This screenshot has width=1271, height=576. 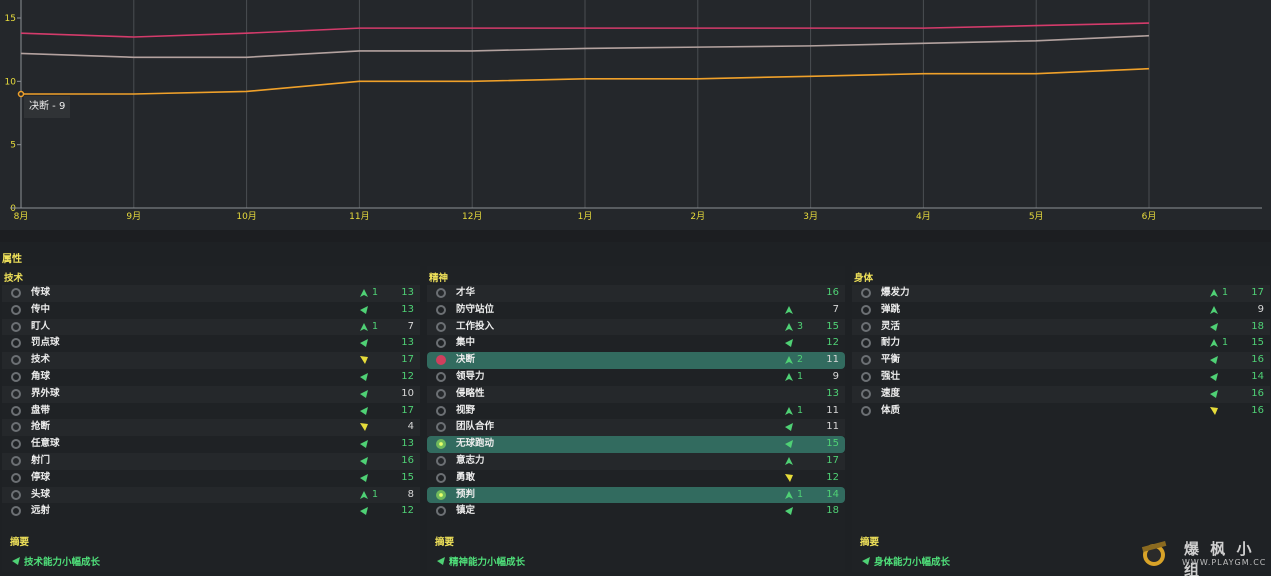 What do you see at coordinates (1061, 327) in the screenshot?
I see `attribute-row: 灵活 18` at bounding box center [1061, 327].